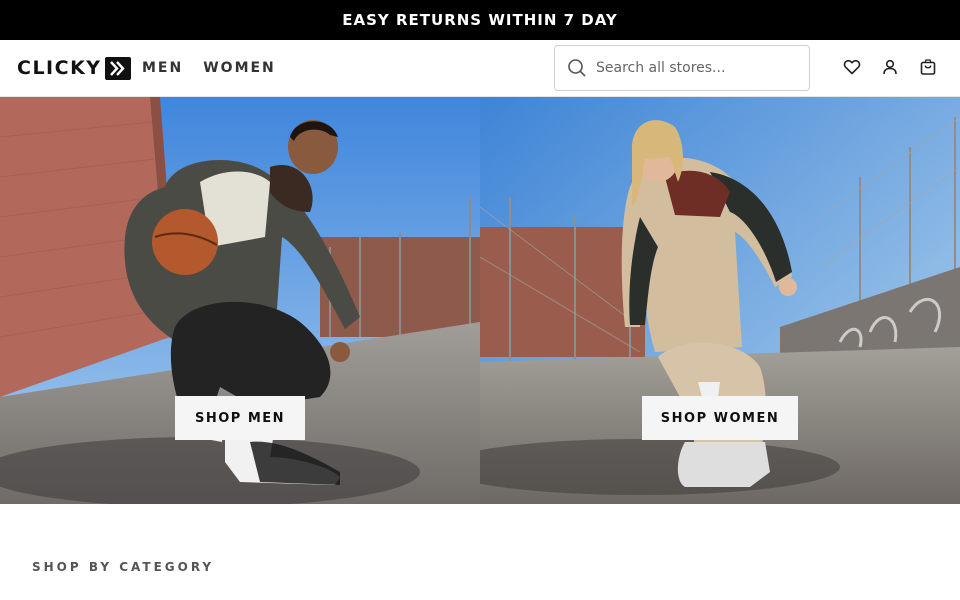 The height and width of the screenshot is (600, 960). I want to click on announcement-bar: EASY RETURNS WITHIN 7 DAY, so click(480, 20).